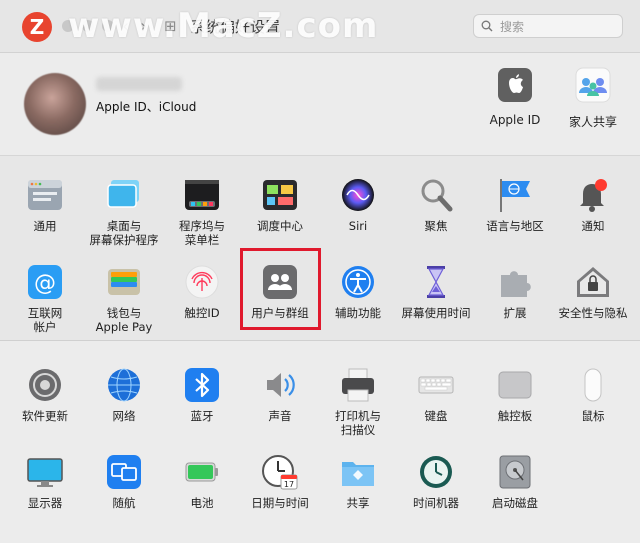  Describe the element at coordinates (280, 289) in the screenshot. I see `highlight-box` at that location.